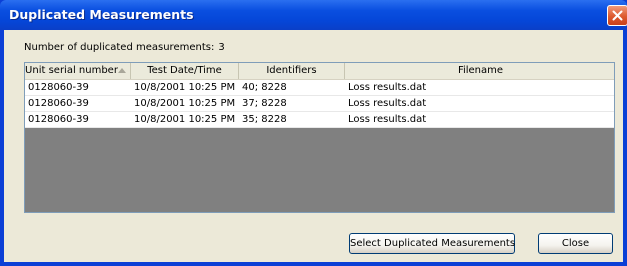 This screenshot has height=266, width=627. What do you see at coordinates (101, 14) in the screenshot?
I see `window-title: Duplicated Measurements` at bounding box center [101, 14].